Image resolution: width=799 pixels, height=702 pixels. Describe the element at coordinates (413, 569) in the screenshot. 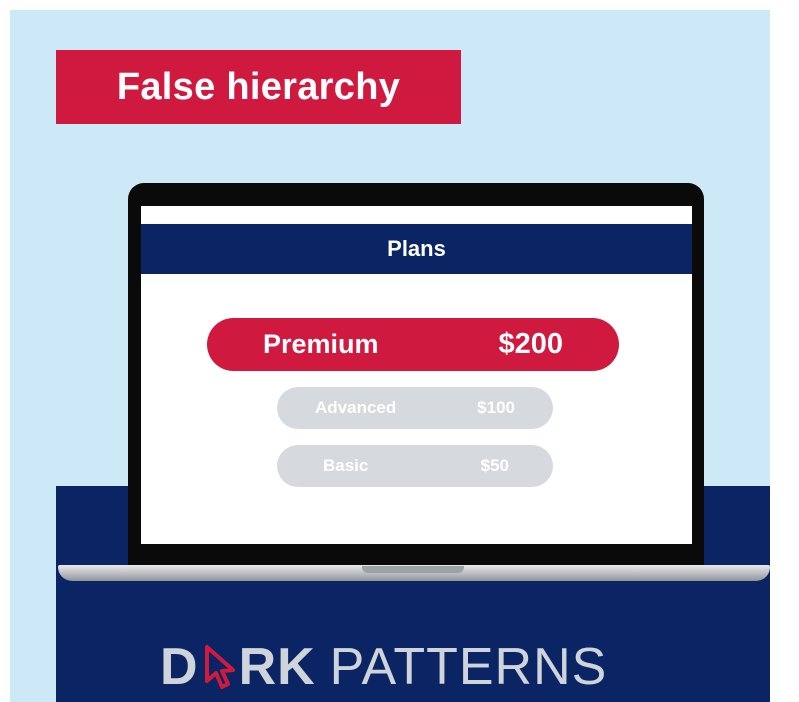

I see `laptop-notch` at that location.